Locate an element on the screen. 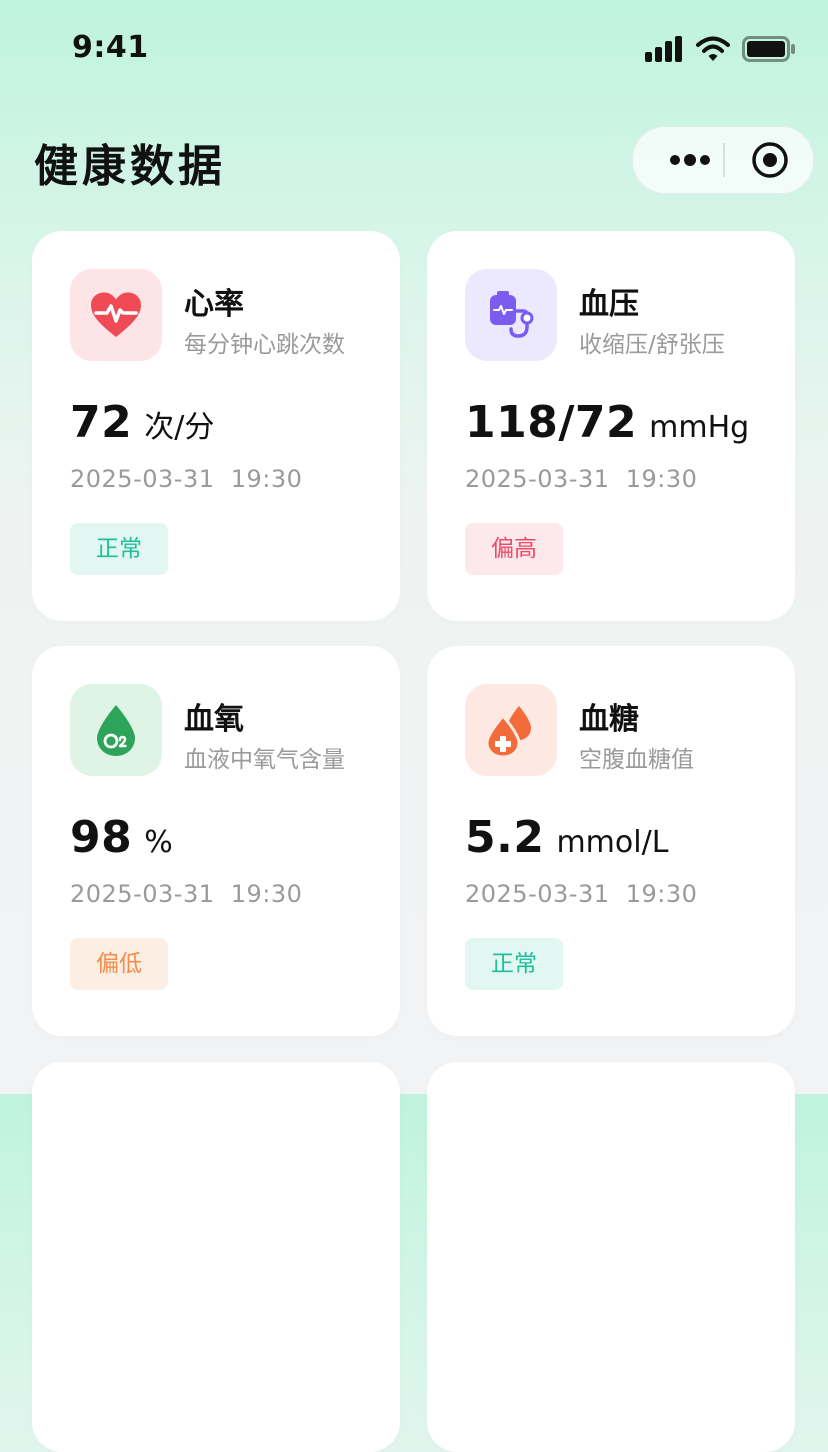  blood-oxygen-card: 血氧 血液中氧气含量 98 % 2025-03-31 19:30 偏低 is located at coordinates (216, 841).